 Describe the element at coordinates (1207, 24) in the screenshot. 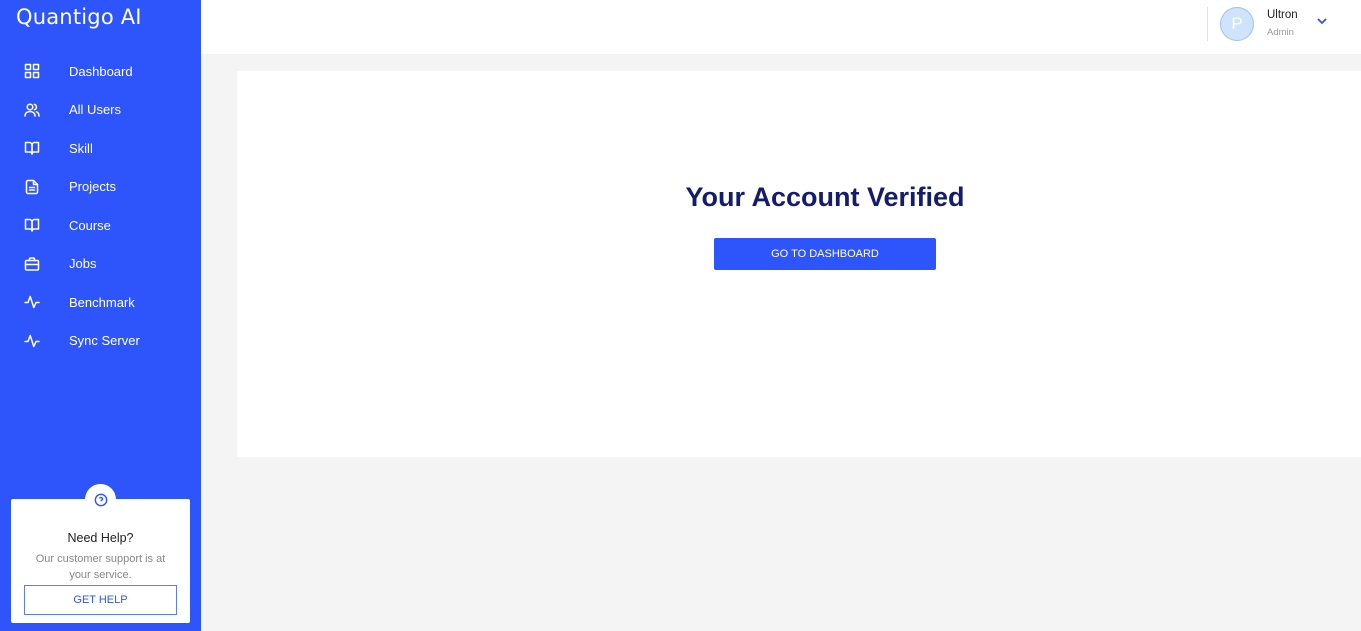

I see `divider` at that location.